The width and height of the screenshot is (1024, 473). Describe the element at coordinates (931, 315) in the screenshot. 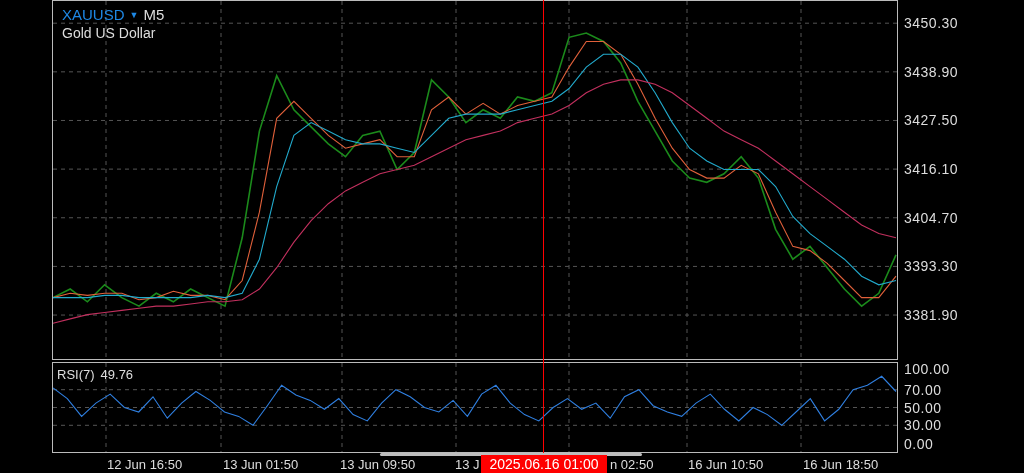

I see `price-axis-label: 3381.90` at that location.